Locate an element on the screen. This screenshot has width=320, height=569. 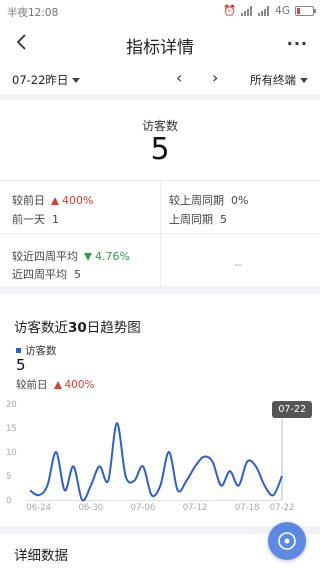
more-menu-button: ··· is located at coordinates (297, 43).